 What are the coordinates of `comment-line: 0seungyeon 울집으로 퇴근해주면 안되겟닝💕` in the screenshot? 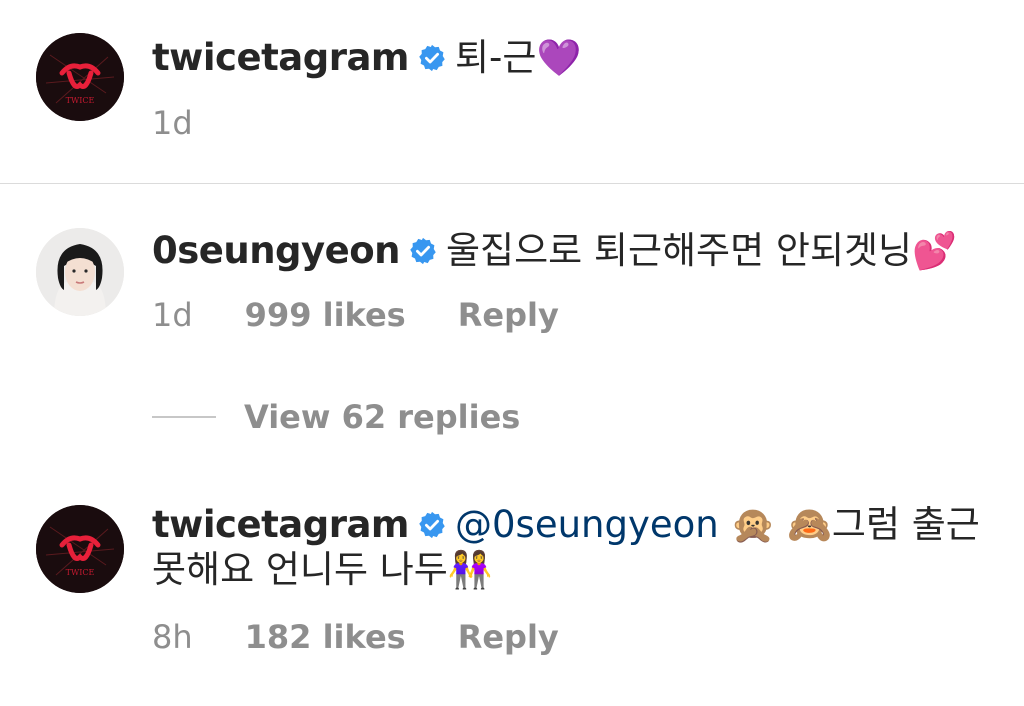 It's located at (573, 251).